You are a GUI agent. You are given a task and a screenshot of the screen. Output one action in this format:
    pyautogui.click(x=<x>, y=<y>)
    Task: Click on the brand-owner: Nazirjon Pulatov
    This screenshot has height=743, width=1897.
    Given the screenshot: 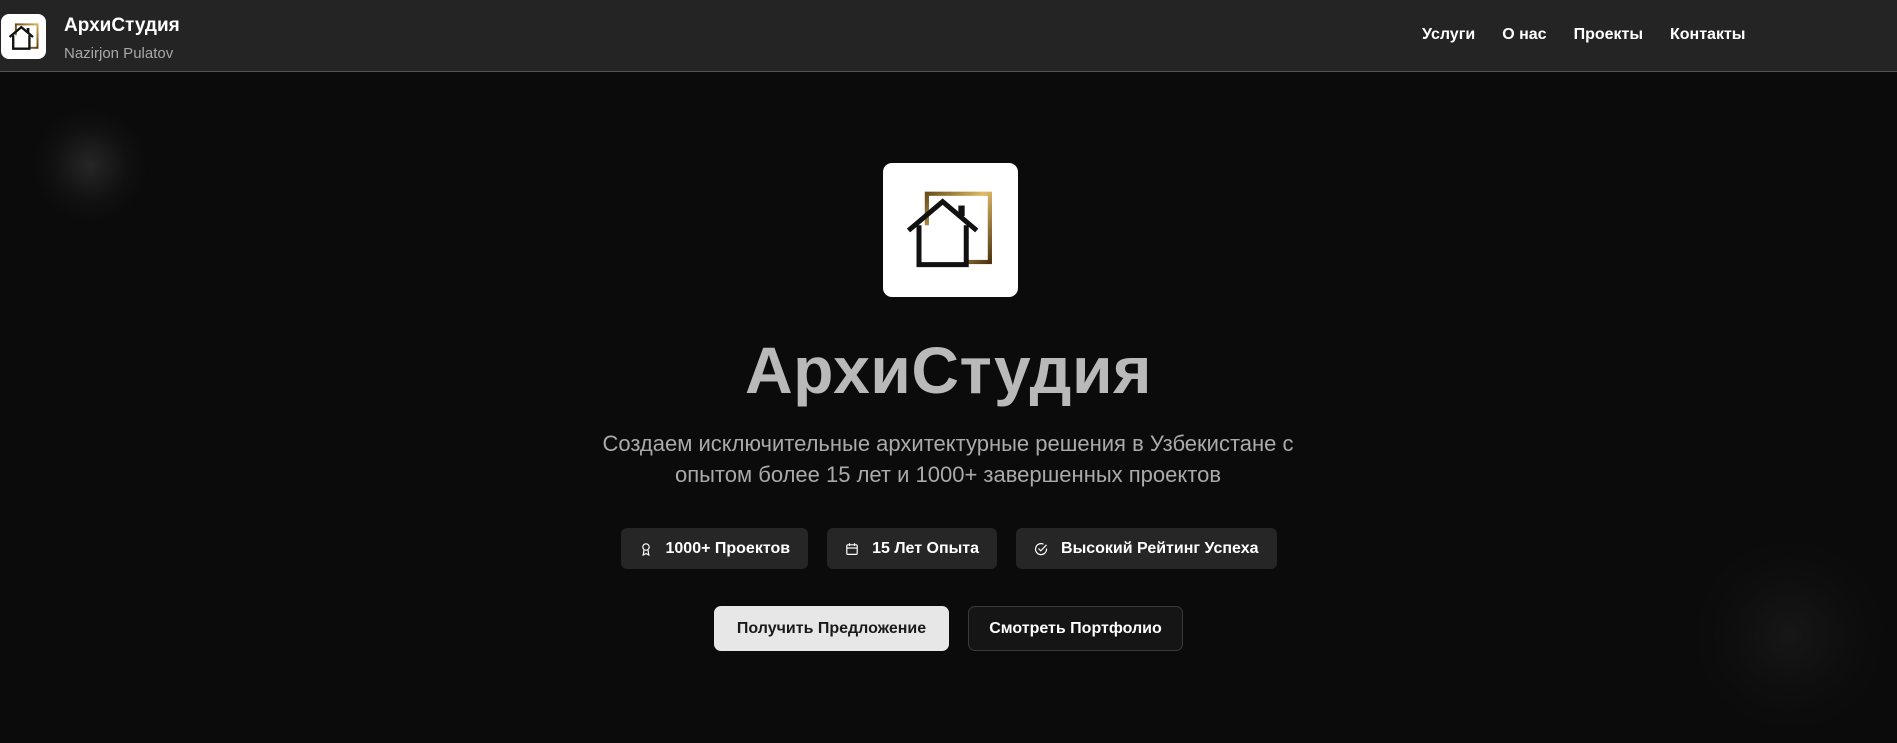 What is the action you would take?
    pyautogui.click(x=119, y=53)
    